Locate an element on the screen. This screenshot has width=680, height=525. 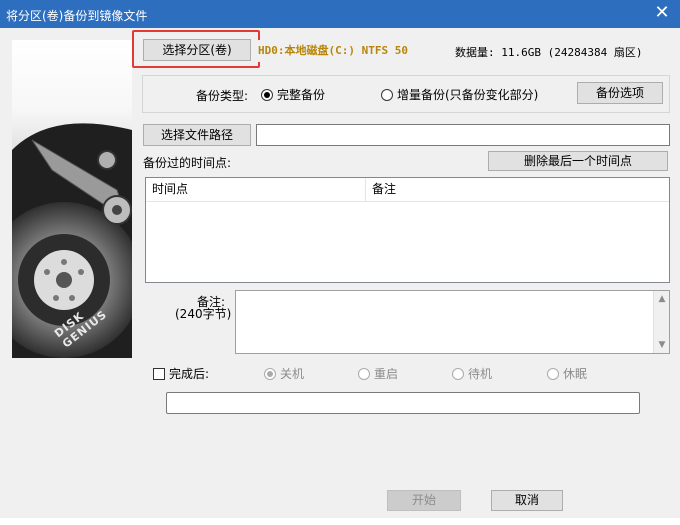
radio-standby: 待机 is located at coordinates (472, 373).